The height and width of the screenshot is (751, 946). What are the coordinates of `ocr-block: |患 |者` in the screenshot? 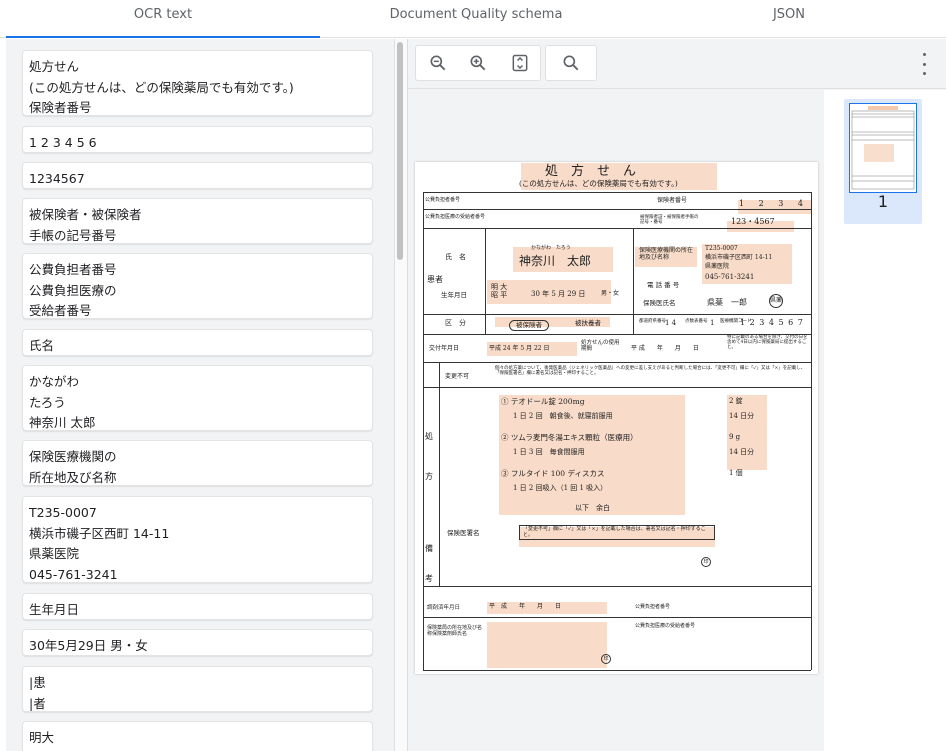 It's located at (197, 689).